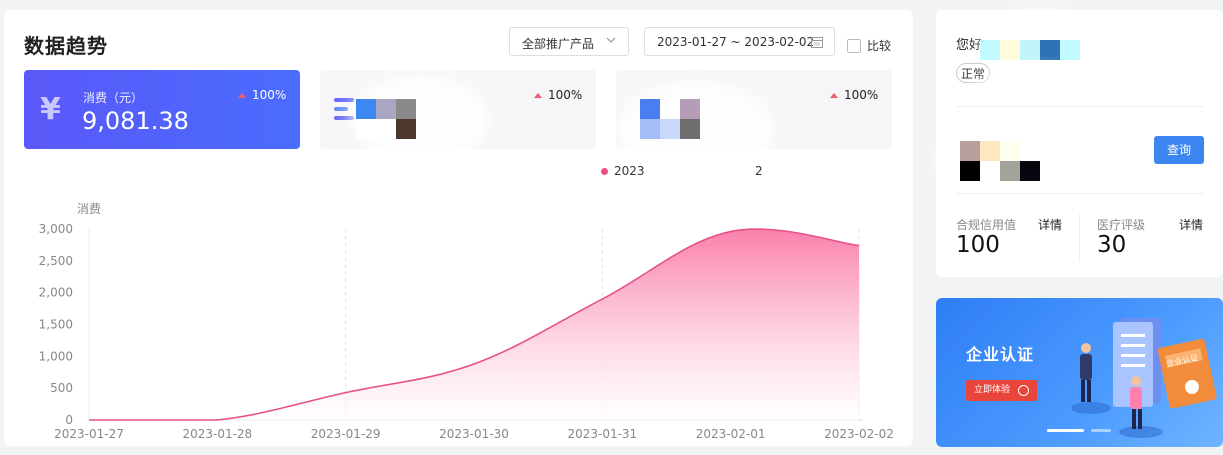  I want to click on y-tick-label: 1,000, so click(56, 356).